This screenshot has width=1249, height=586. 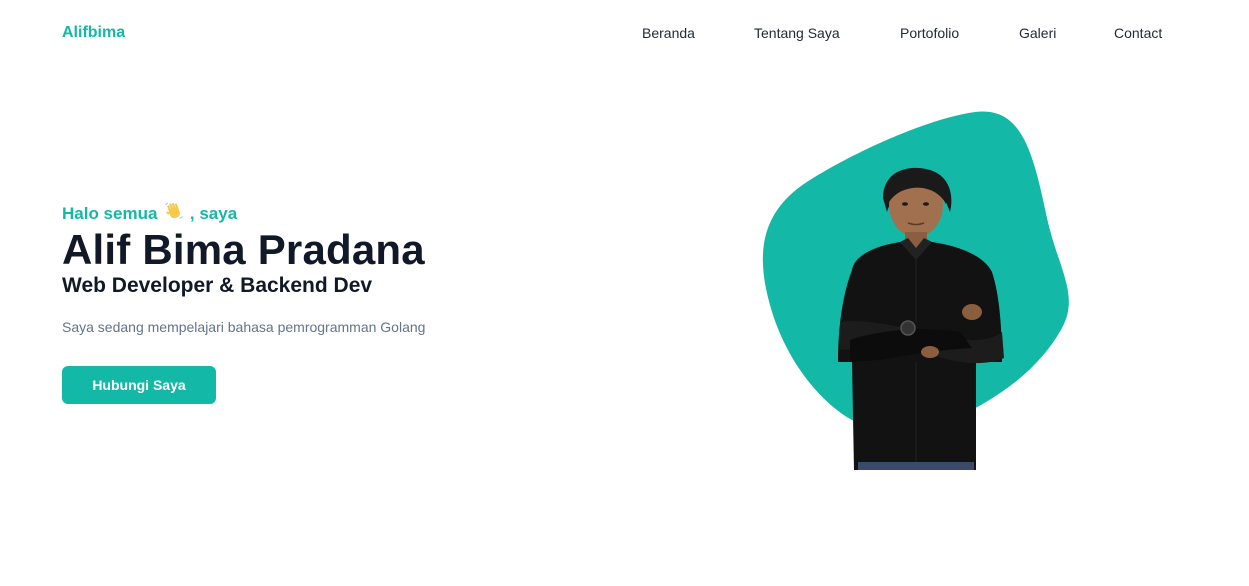 I want to click on hero-greeting: Halo semua , saya, so click(x=149, y=213).